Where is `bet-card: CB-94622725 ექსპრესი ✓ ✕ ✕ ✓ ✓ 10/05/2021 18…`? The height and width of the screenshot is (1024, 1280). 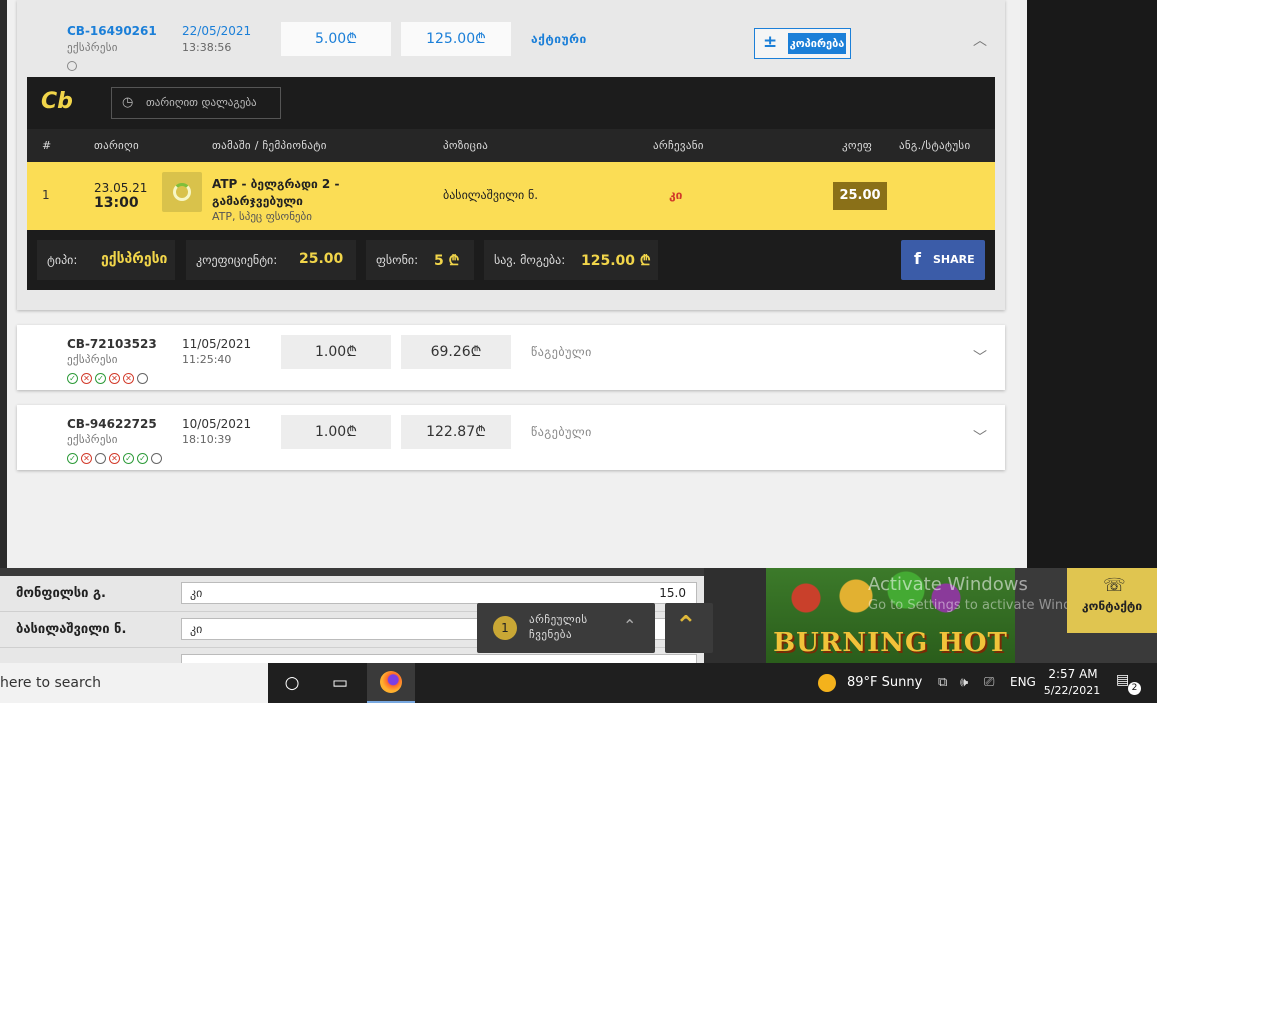 bet-card: CB-94622725 ექსპრესი ✓ ✕ ✕ ✓ ✓ 10/05/2021 18… is located at coordinates (511, 437).